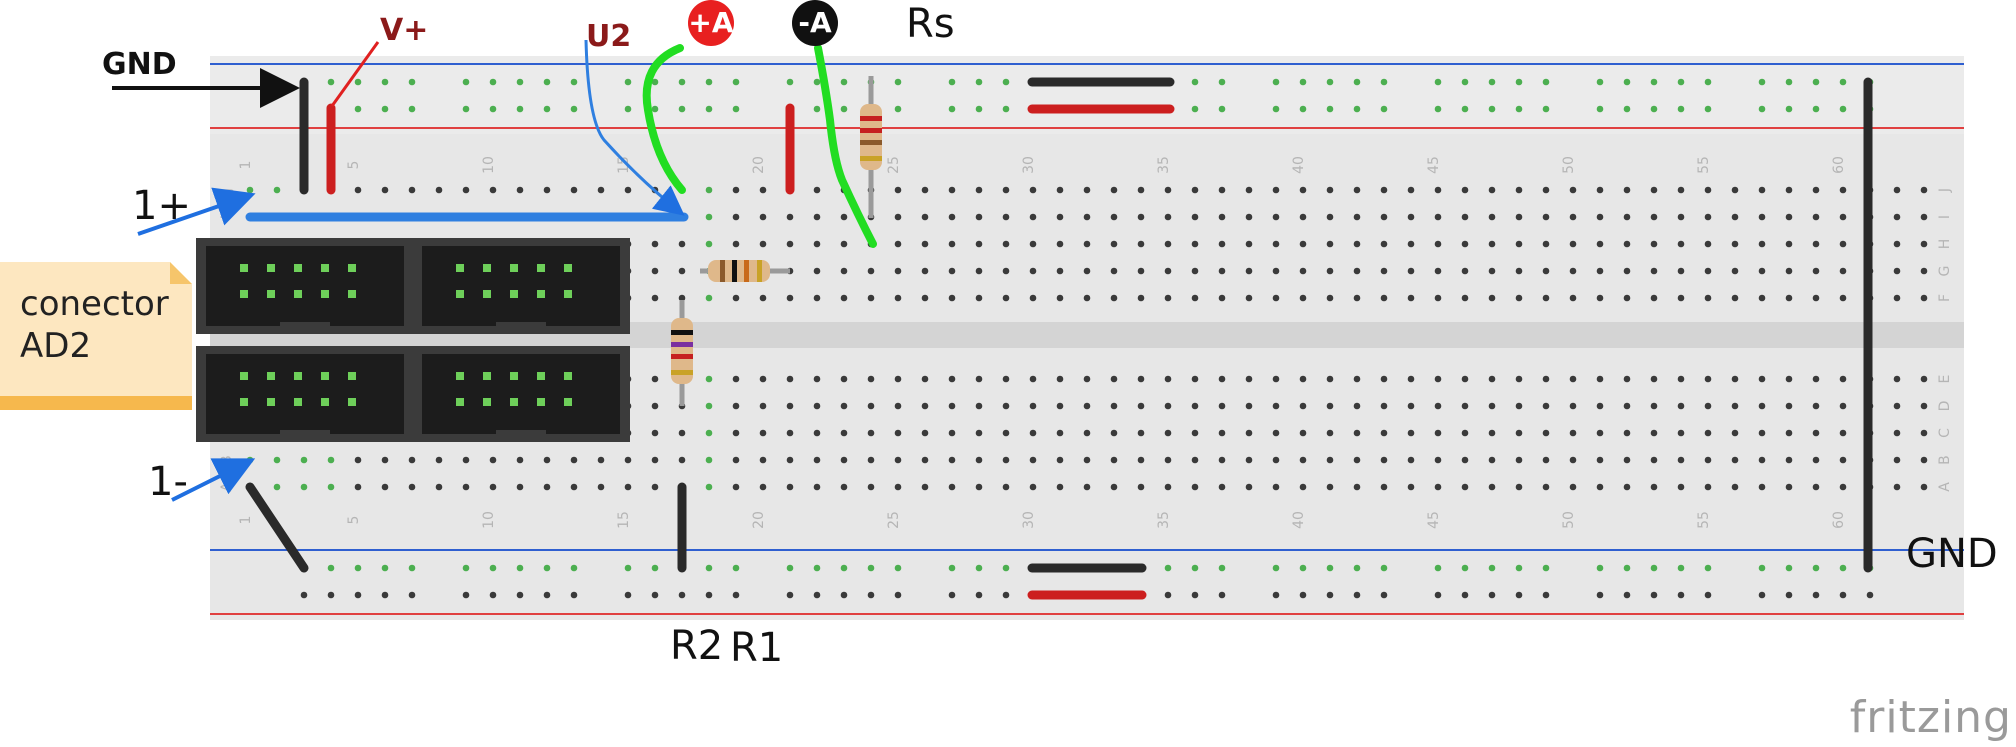 The width and height of the screenshot is (2016, 747). What do you see at coordinates (757, 648) in the screenshot?
I see `label-r1: R1` at bounding box center [757, 648].